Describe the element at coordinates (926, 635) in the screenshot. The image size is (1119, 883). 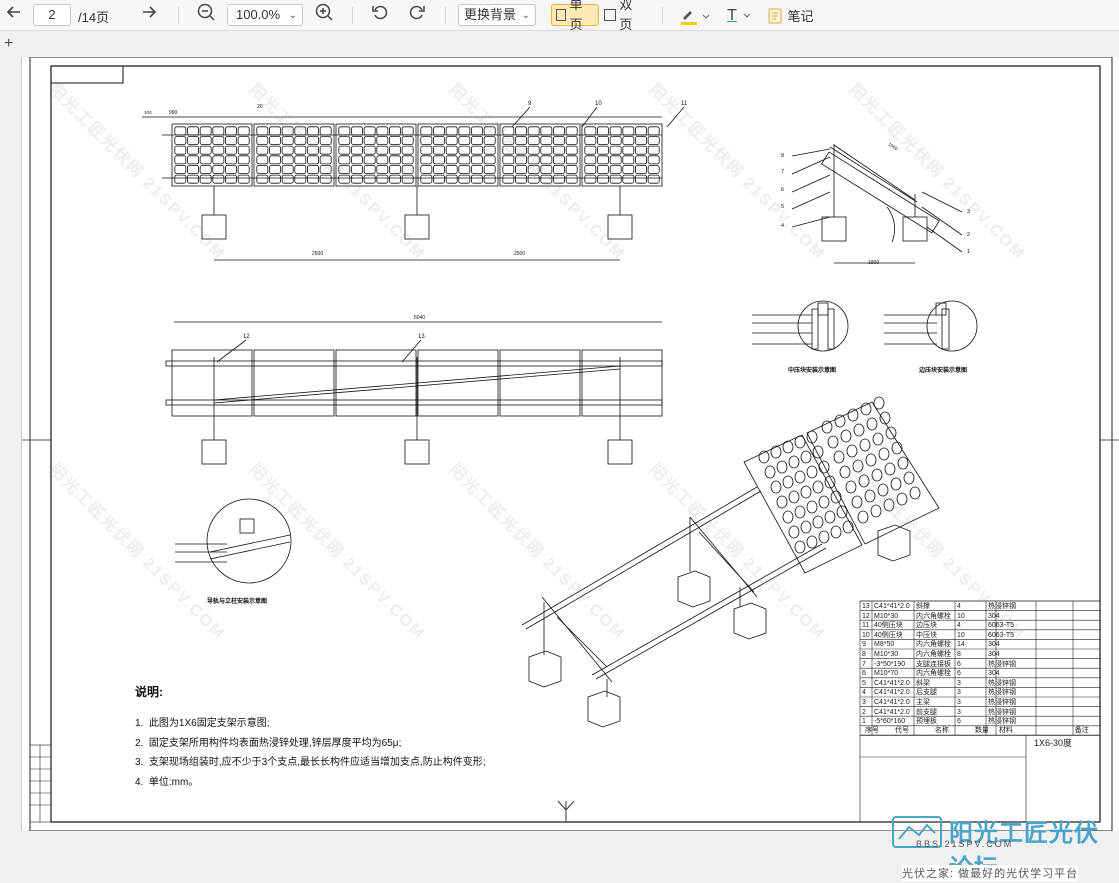
I see `bom-cell-name: 中压块` at that location.